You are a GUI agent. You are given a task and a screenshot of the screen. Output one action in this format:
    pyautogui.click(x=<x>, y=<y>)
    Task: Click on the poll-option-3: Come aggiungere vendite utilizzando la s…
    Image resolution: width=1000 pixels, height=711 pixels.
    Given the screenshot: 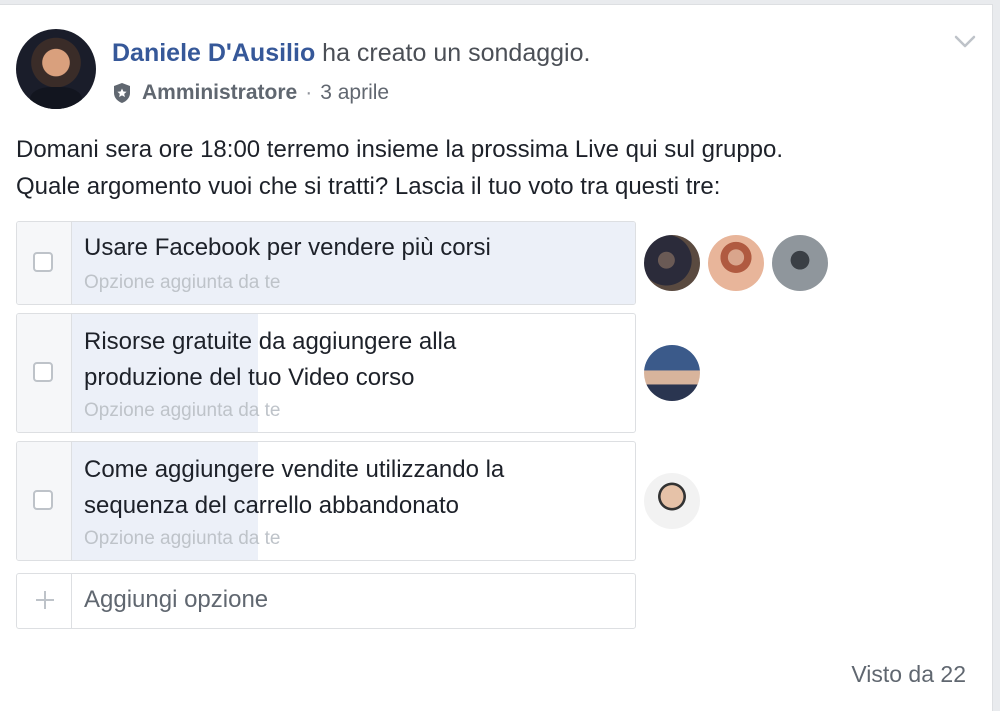 What is the action you would take?
    pyautogui.click(x=326, y=501)
    